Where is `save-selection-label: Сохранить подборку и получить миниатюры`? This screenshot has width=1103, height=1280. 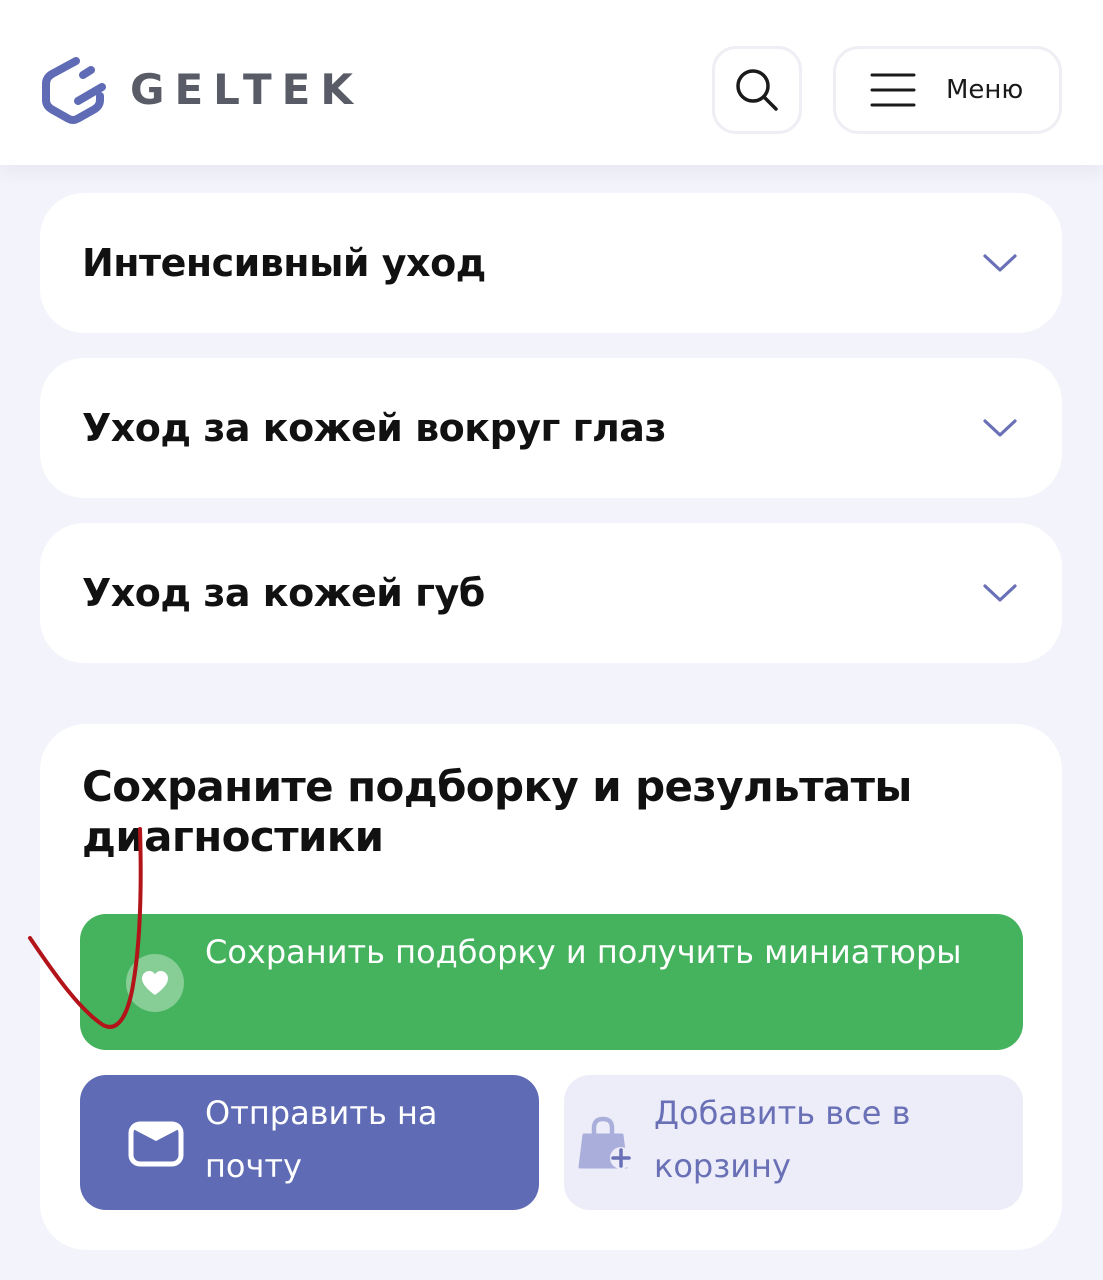 save-selection-label: Сохранить подборку и получить миниатюры is located at coordinates (583, 952).